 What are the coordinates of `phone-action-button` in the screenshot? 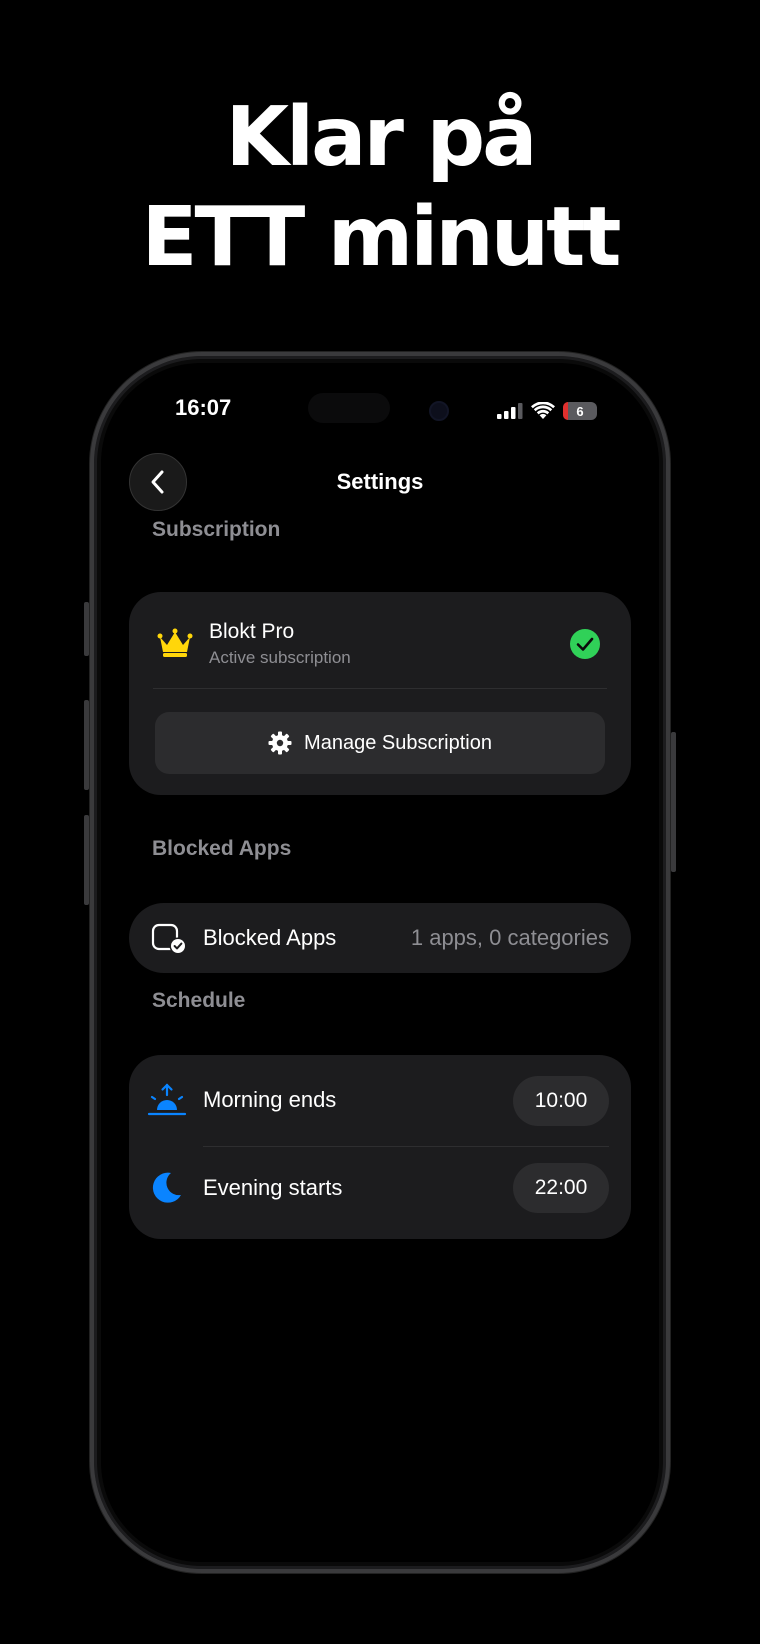 It's located at (86, 629).